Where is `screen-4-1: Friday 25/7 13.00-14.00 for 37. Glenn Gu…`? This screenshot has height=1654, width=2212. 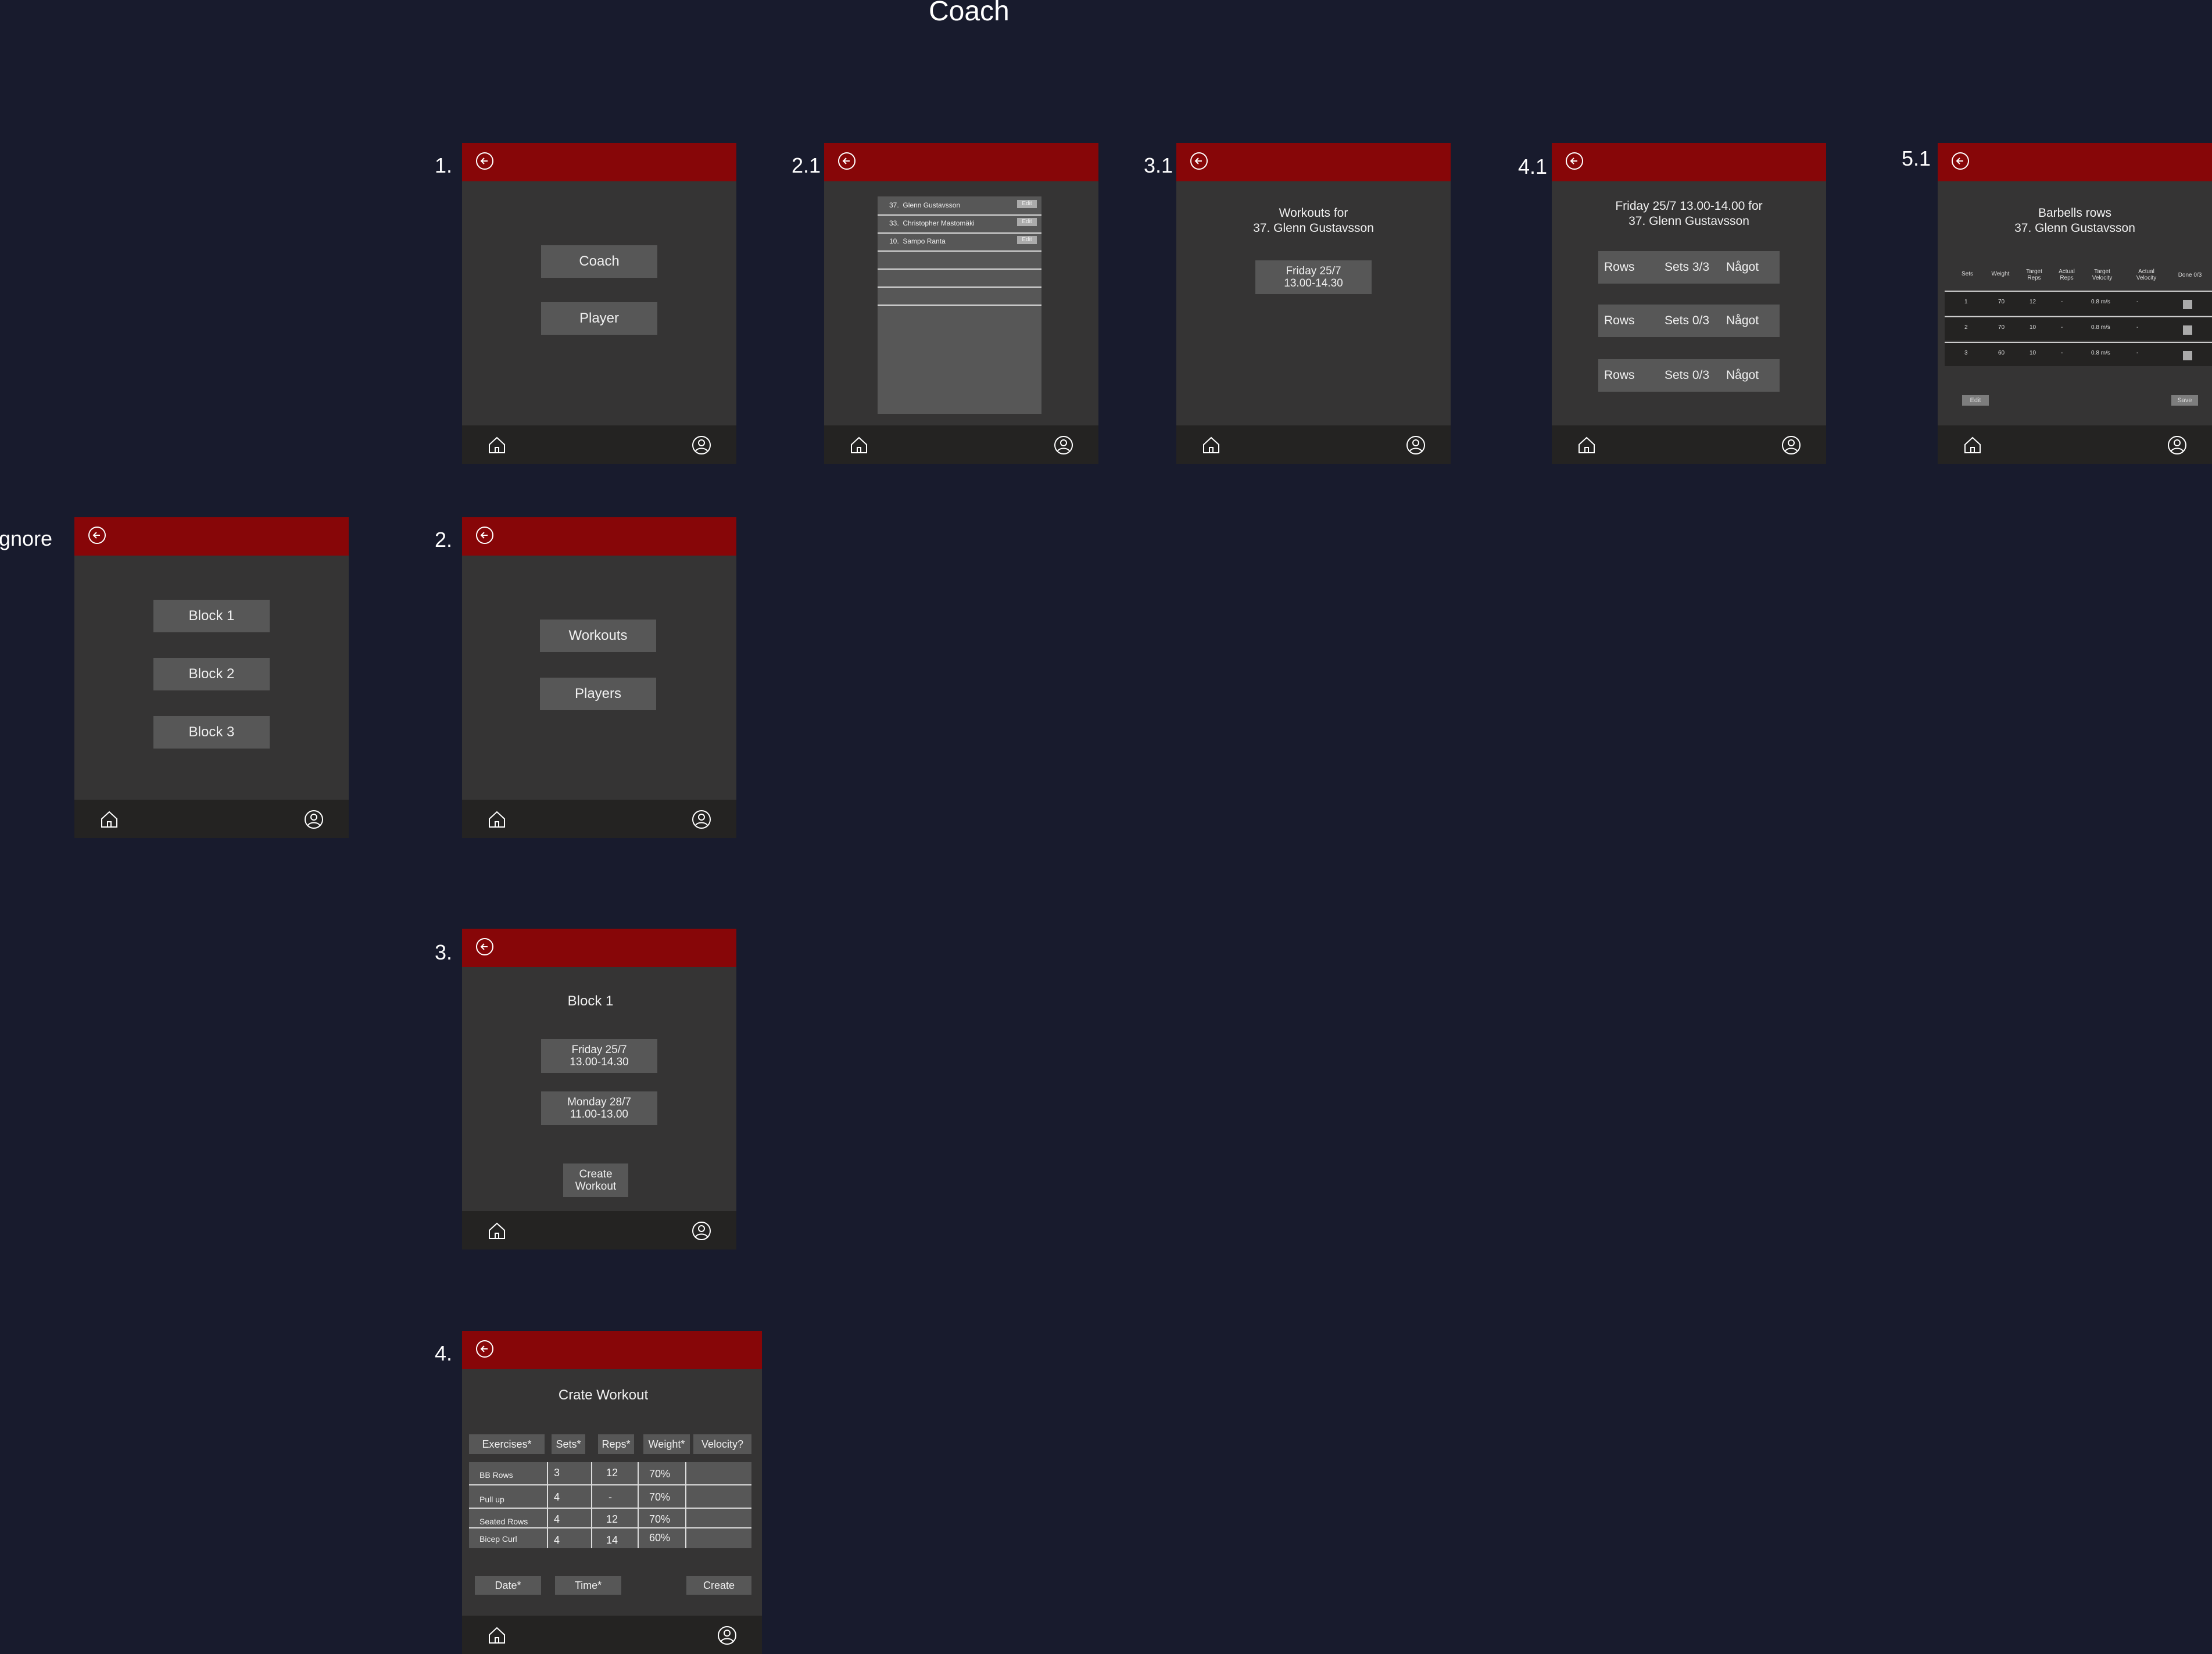 screen-4-1: Friday 25/7 13.00-14.00 for 37. Glenn Gu… is located at coordinates (1689, 303).